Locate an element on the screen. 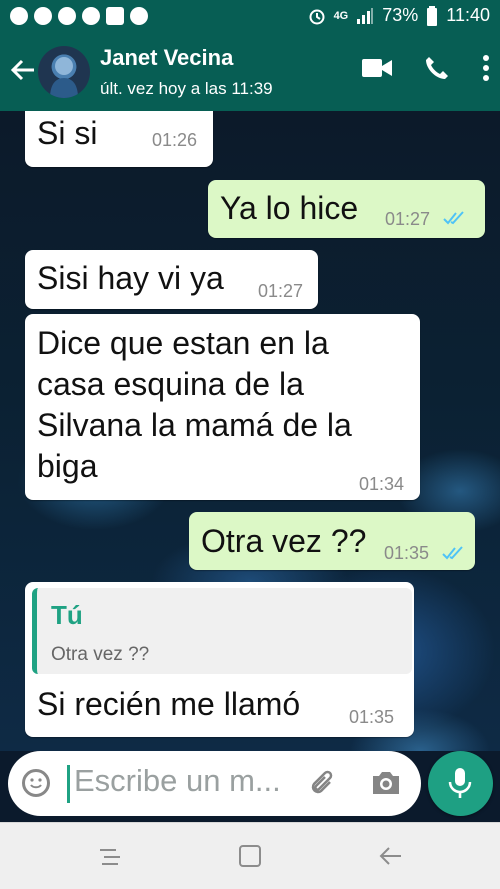 This screenshot has width=500, height=889. message-line: casa esquina de la is located at coordinates (170, 384).